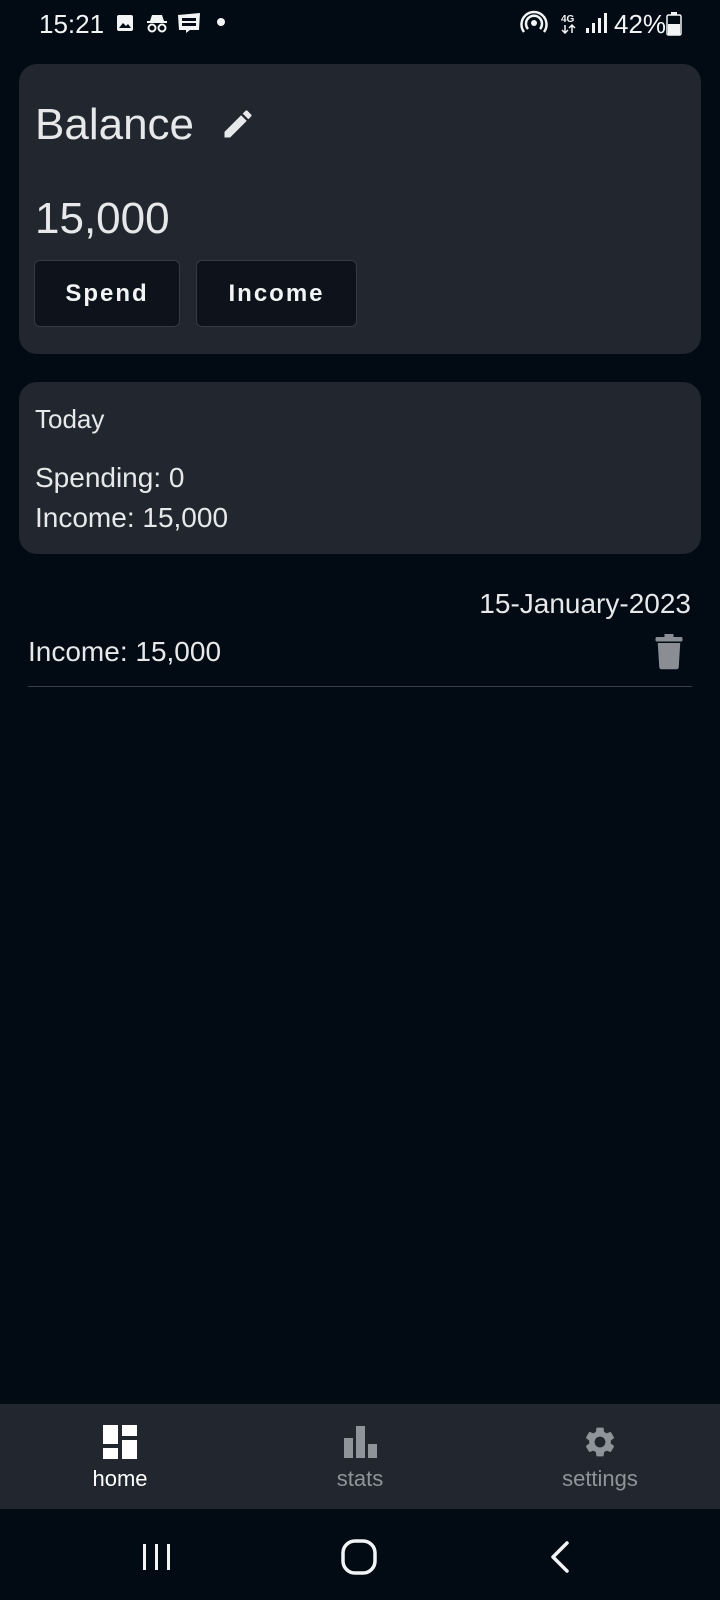  I want to click on 4g-icon: 4G, so click(568, 24).